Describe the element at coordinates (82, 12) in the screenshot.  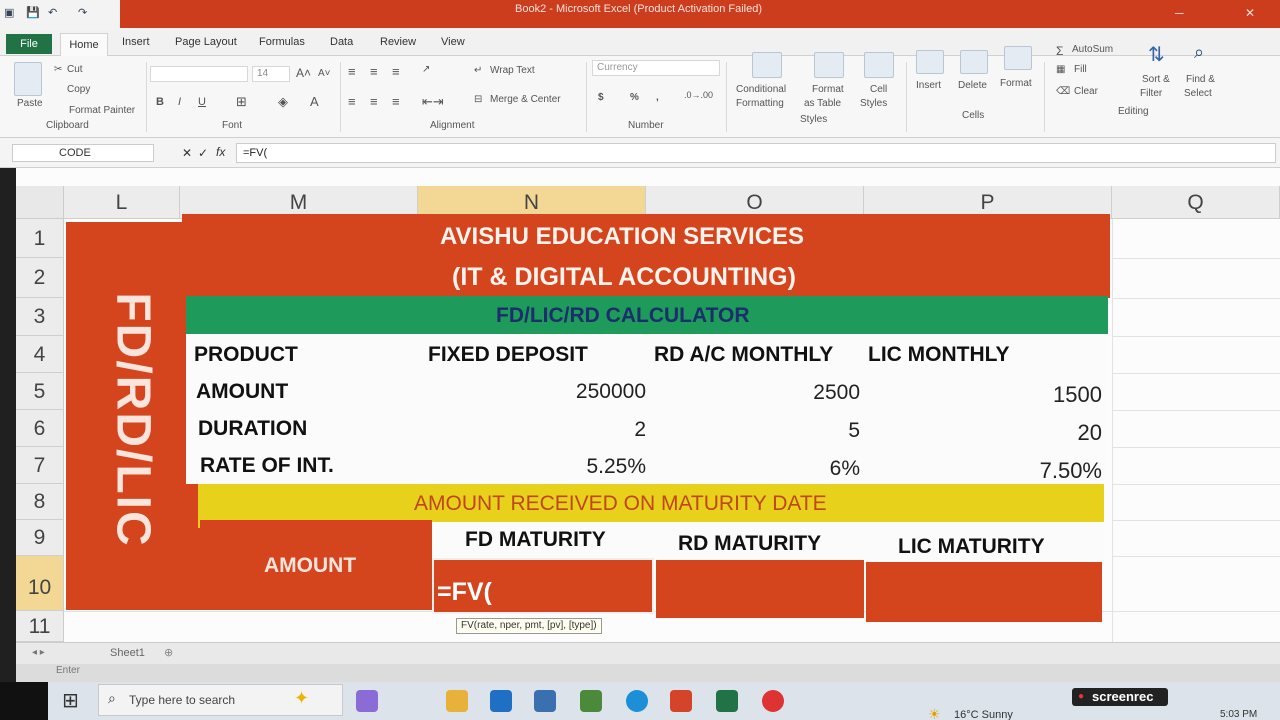
I see `redo-icon: ↷` at that location.